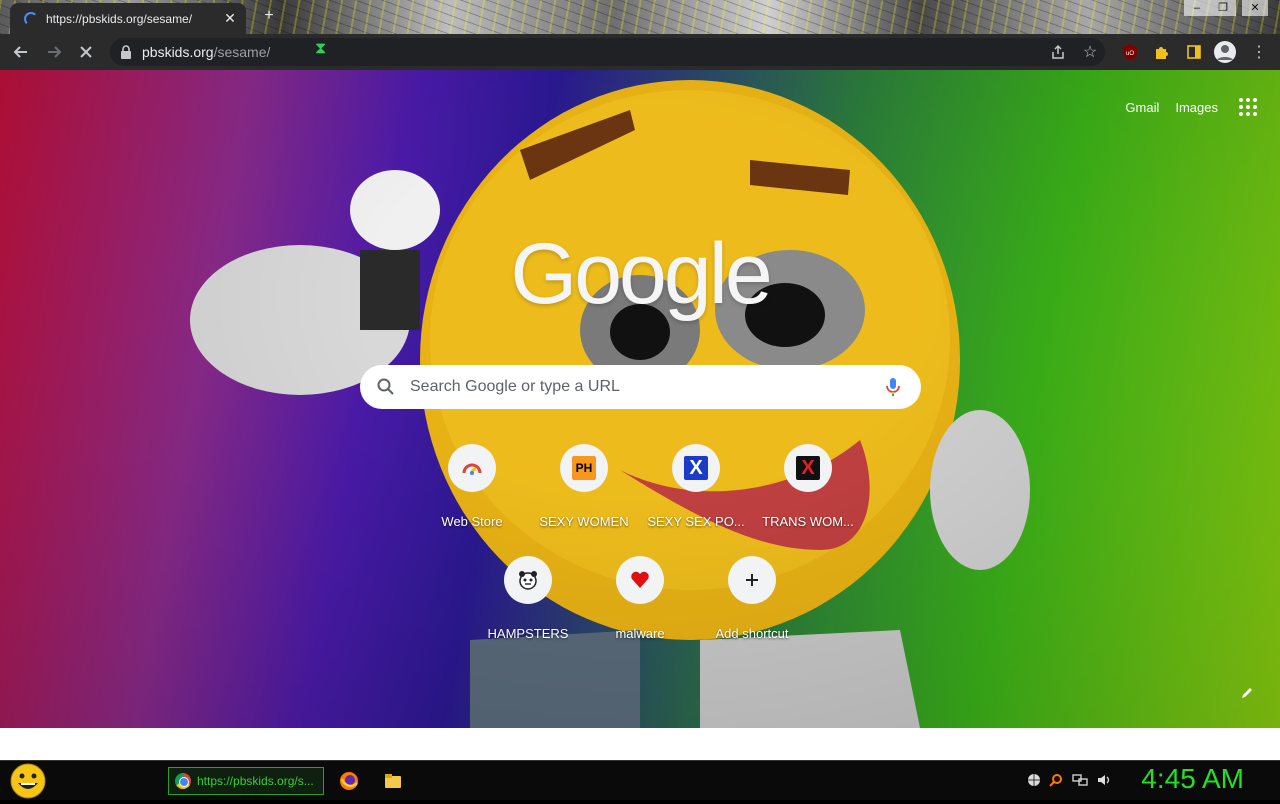 Image resolution: width=1280 pixels, height=804 pixels. I want to click on top-right-links: Gmail Images, so click(1184, 107).